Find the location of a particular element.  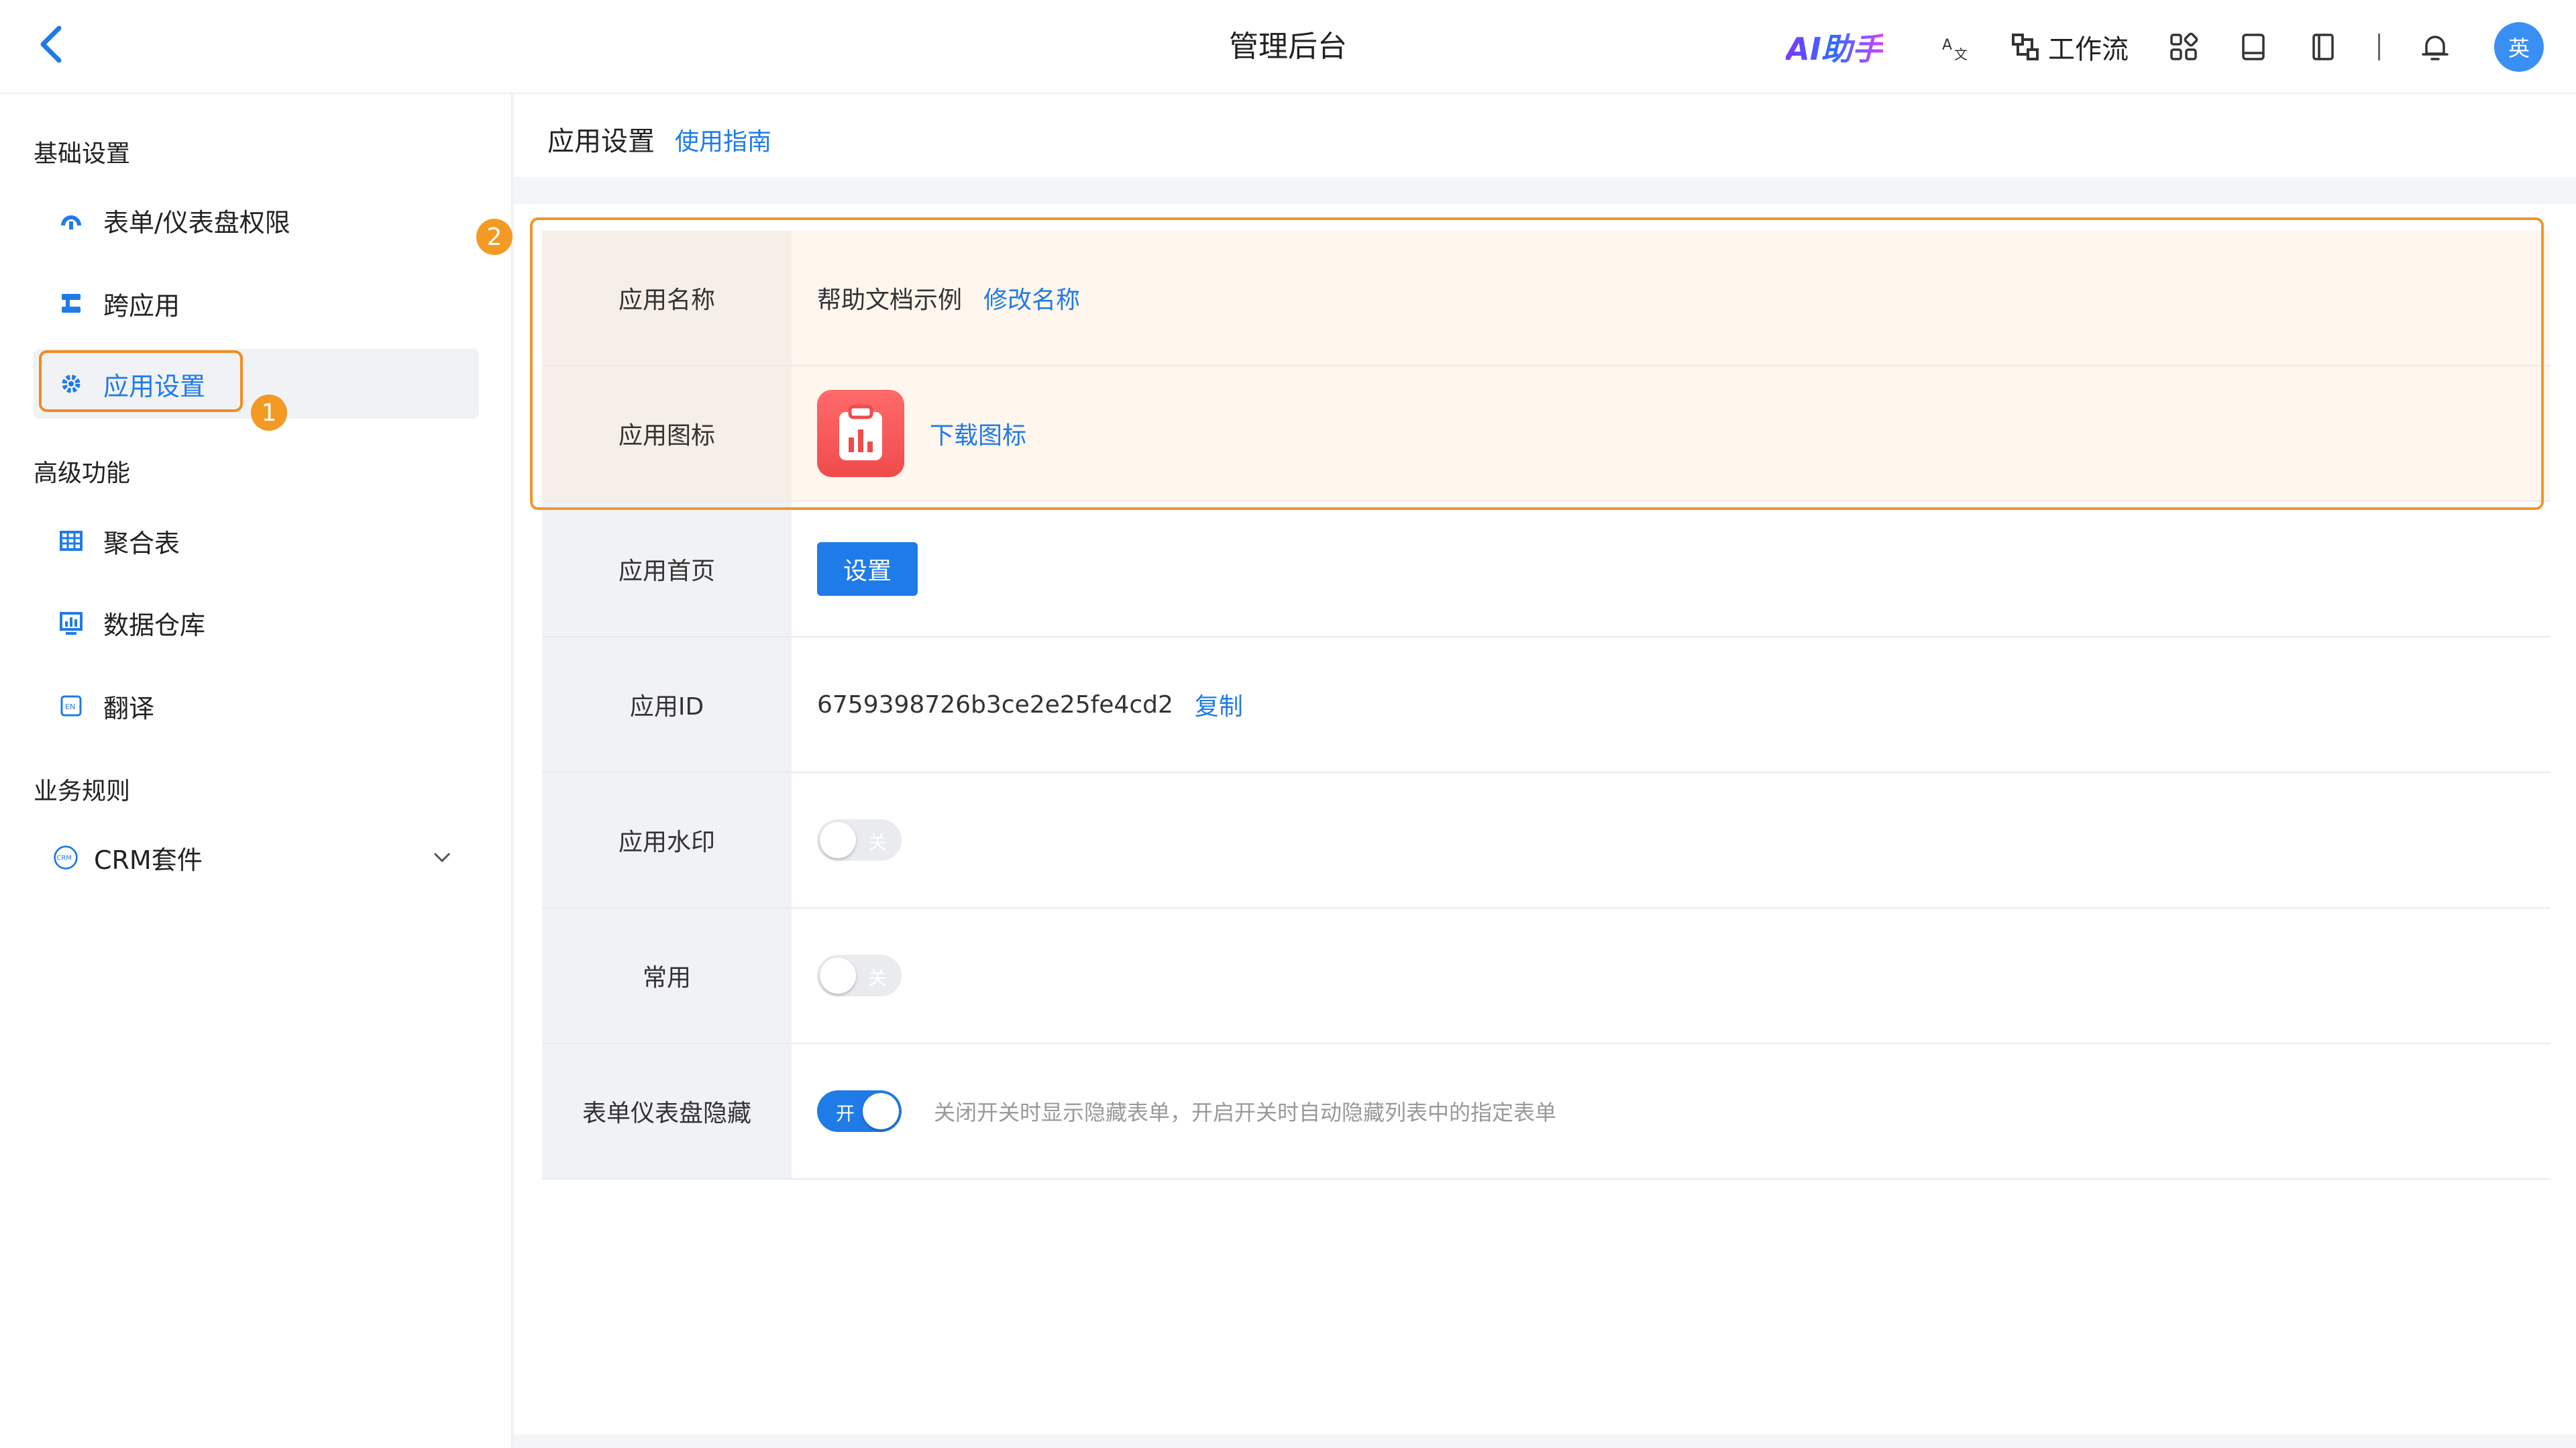

row-app-name: 应用名称 帮助文档示例 修改名称 is located at coordinates (1546, 298).